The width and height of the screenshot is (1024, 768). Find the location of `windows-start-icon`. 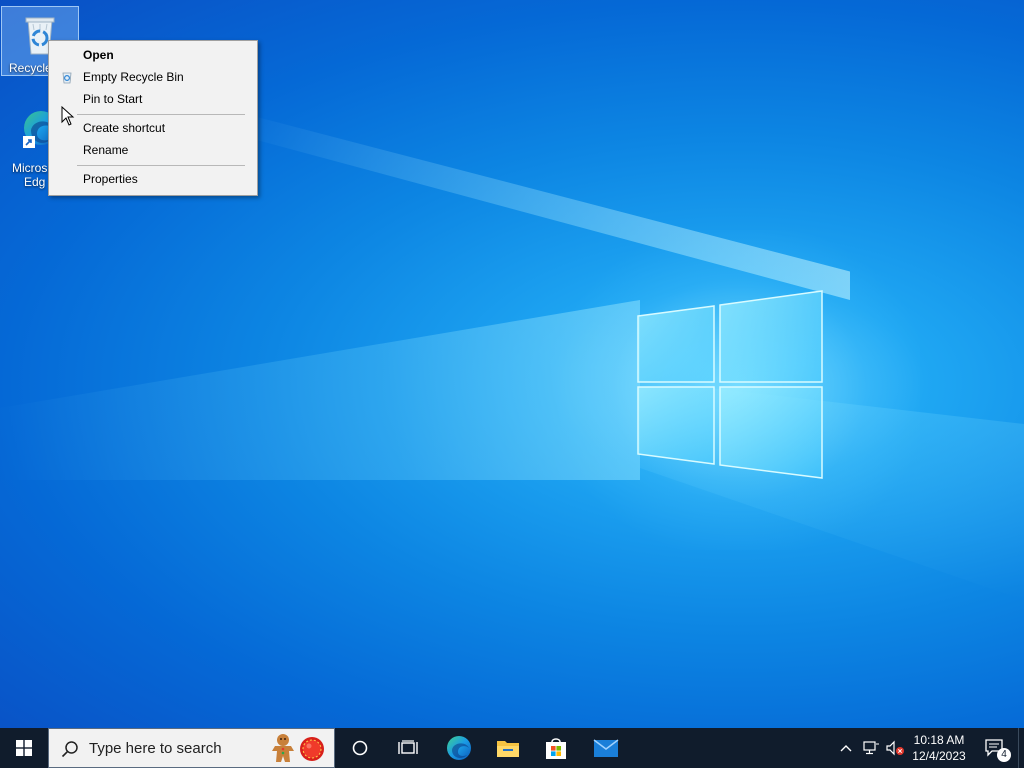

windows-start-icon is located at coordinates (24, 748).